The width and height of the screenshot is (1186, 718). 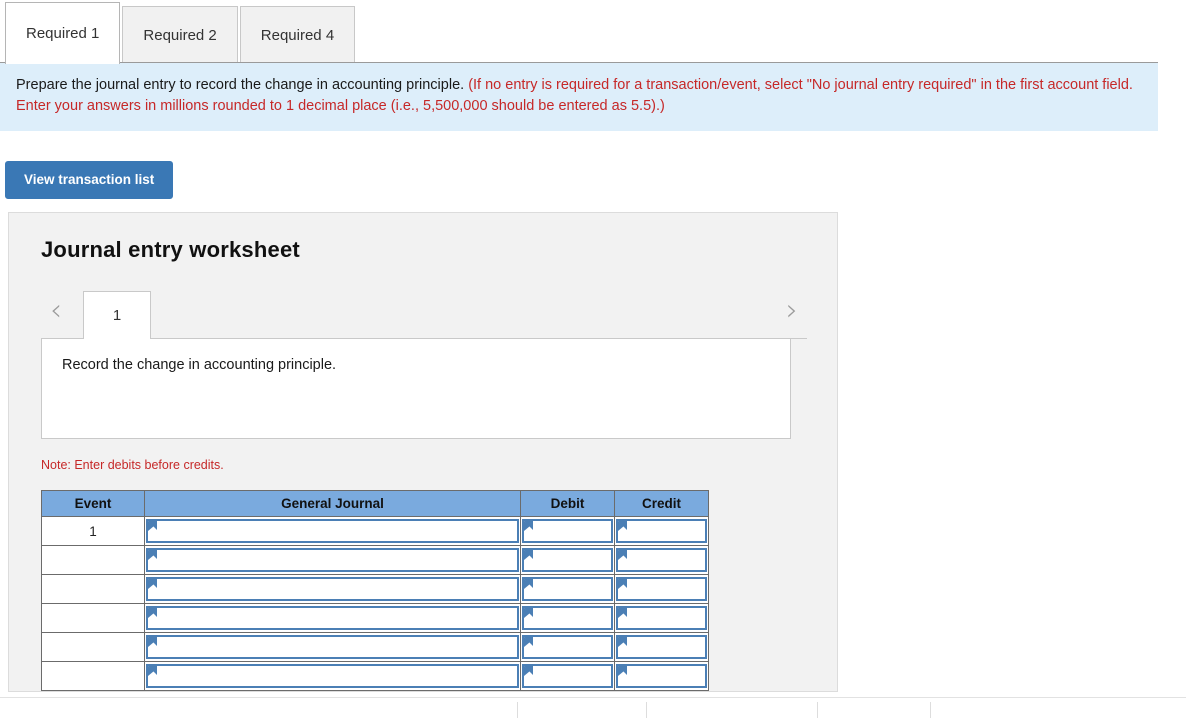 I want to click on view-transaction-list-button: View transaction list, so click(x=89, y=180).